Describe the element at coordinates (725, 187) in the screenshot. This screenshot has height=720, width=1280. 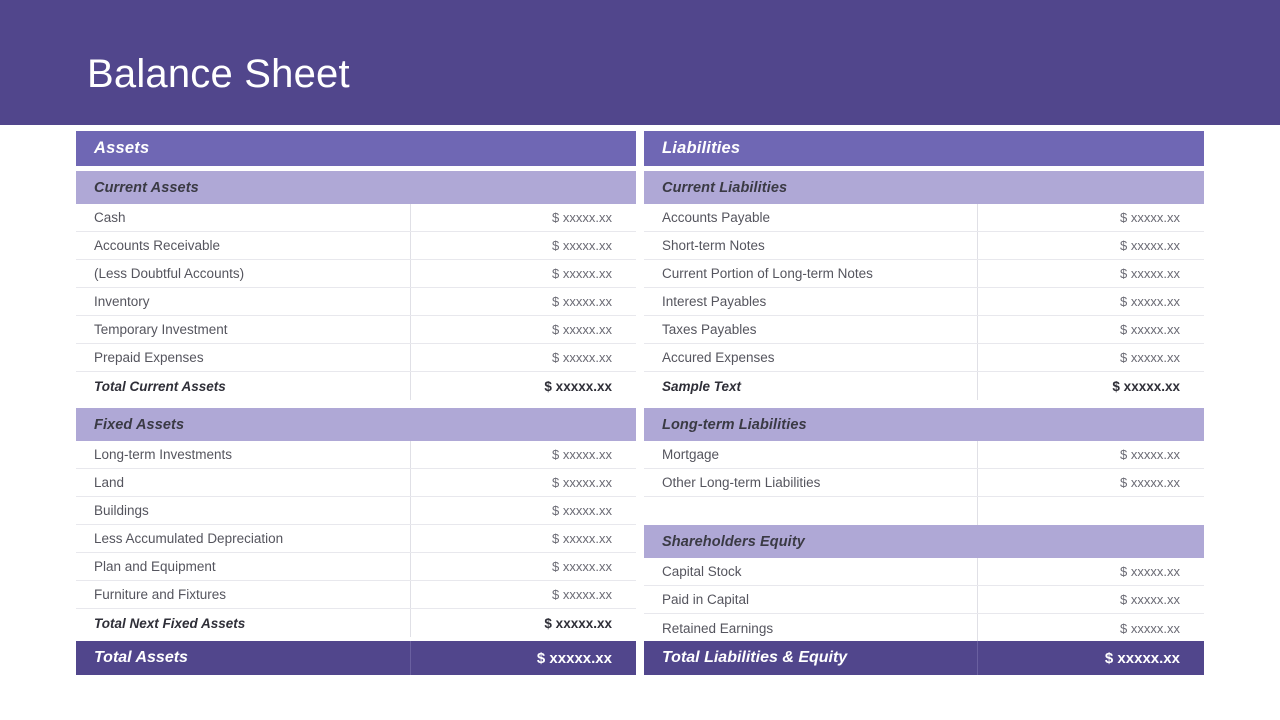
I see `subsection-label-current-liabilities: Current Liabilities` at that location.